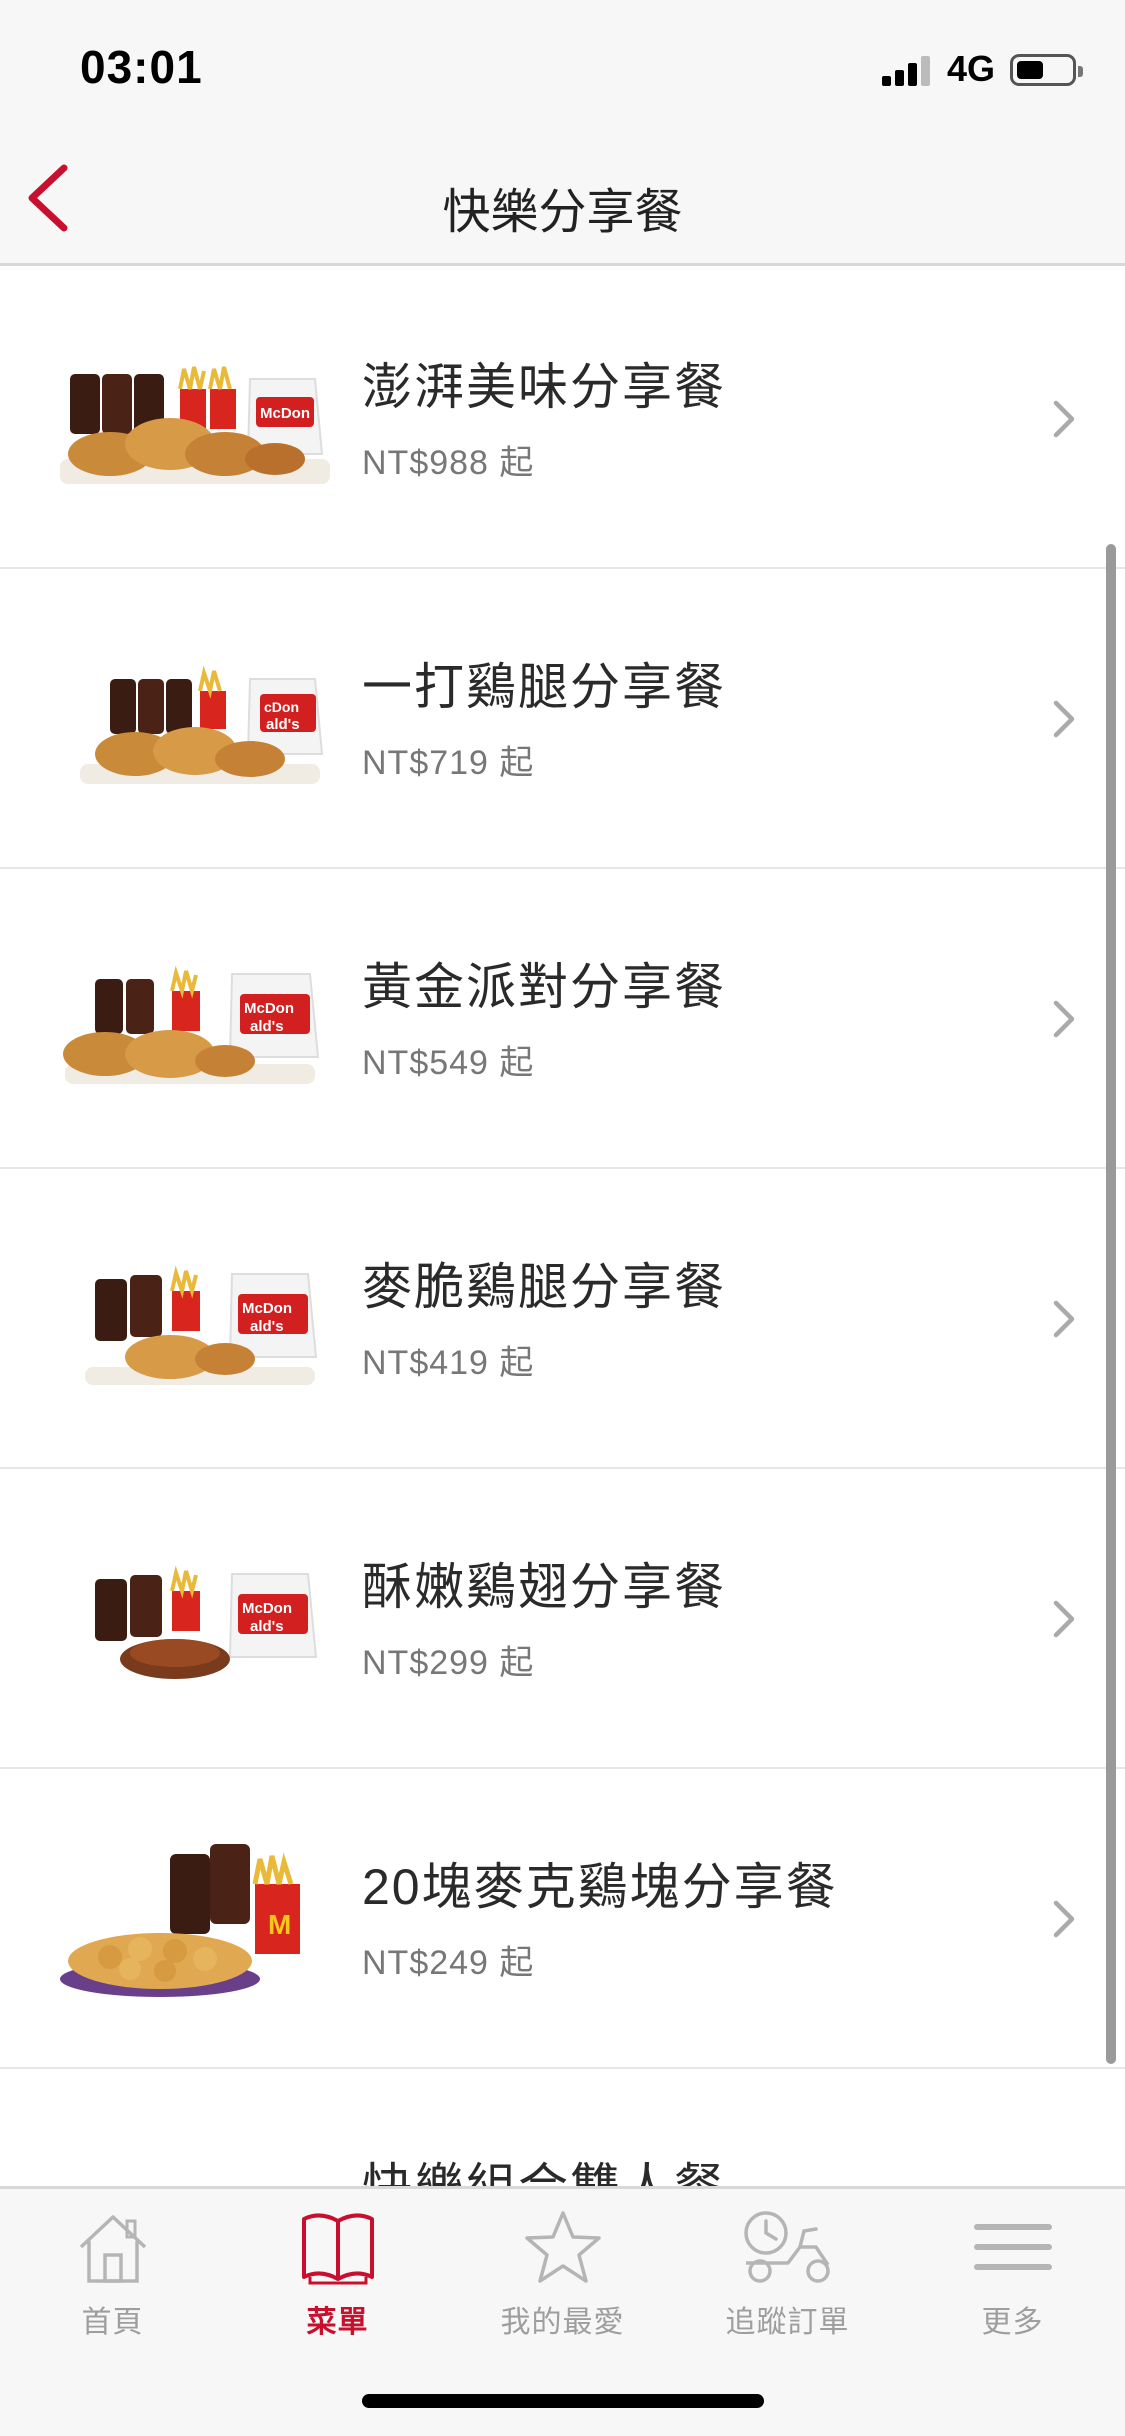  Describe the element at coordinates (562, 719) in the screenshot. I see `list-item: cDon ald's 一打鷄腿分享餐 NT$719 起` at that location.